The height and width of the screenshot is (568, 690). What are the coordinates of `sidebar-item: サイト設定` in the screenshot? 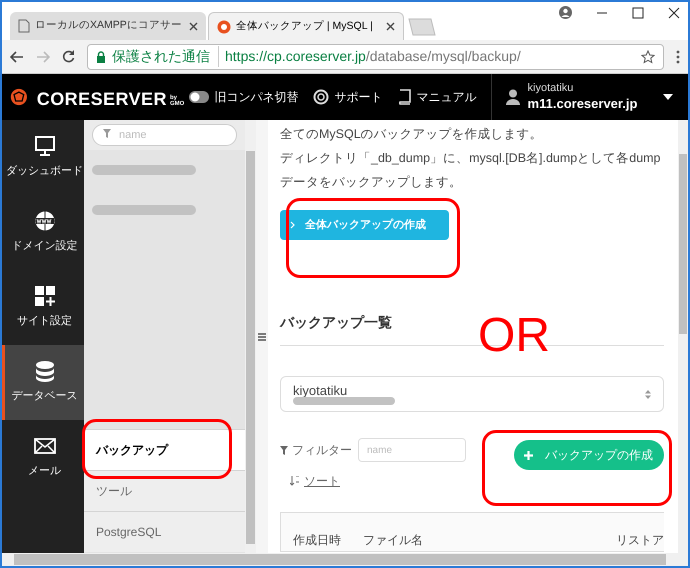 It's located at (43, 307).